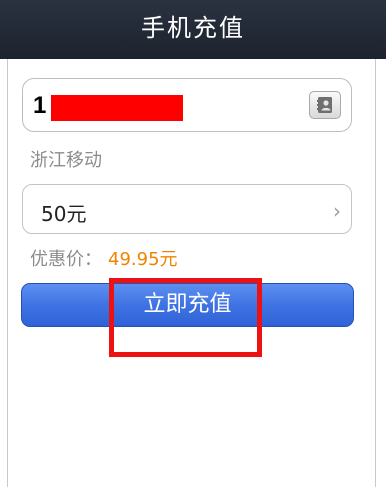  What do you see at coordinates (187, 209) in the screenshot?
I see `amount-select: 50元 ›` at bounding box center [187, 209].